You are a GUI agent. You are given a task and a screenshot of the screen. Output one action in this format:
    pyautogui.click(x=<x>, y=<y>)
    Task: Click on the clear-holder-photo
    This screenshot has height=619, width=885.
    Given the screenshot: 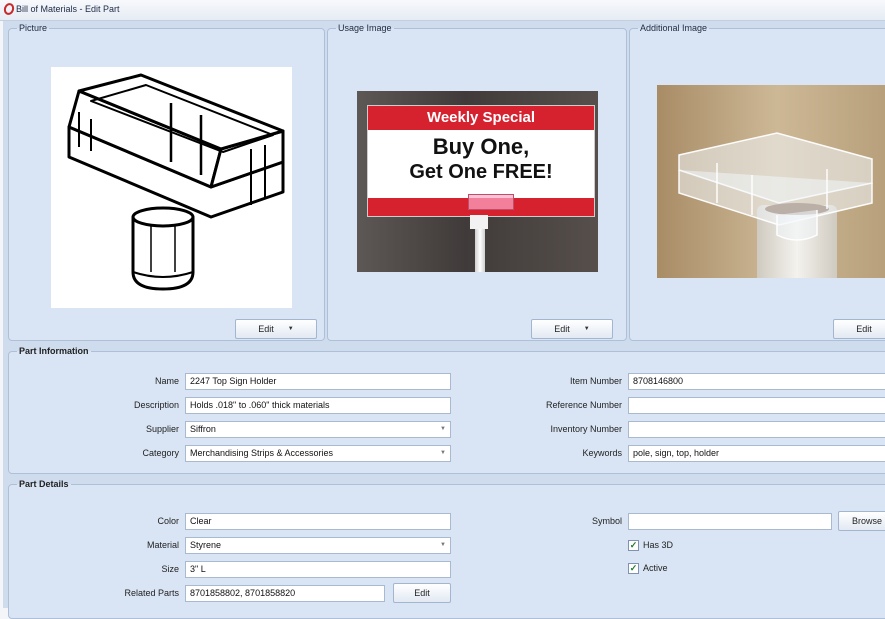 What is the action you would take?
    pyautogui.click(x=775, y=186)
    